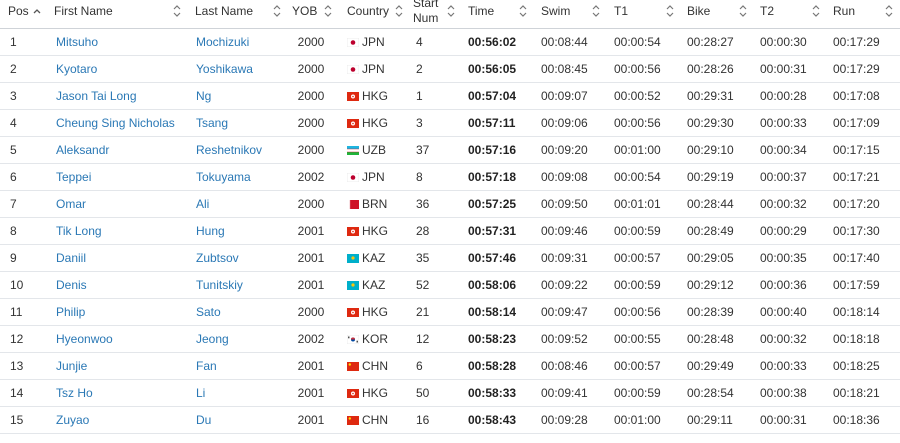 This screenshot has width=900, height=443. What do you see at coordinates (71, 258) in the screenshot?
I see `first-name-link: Daniil` at bounding box center [71, 258].